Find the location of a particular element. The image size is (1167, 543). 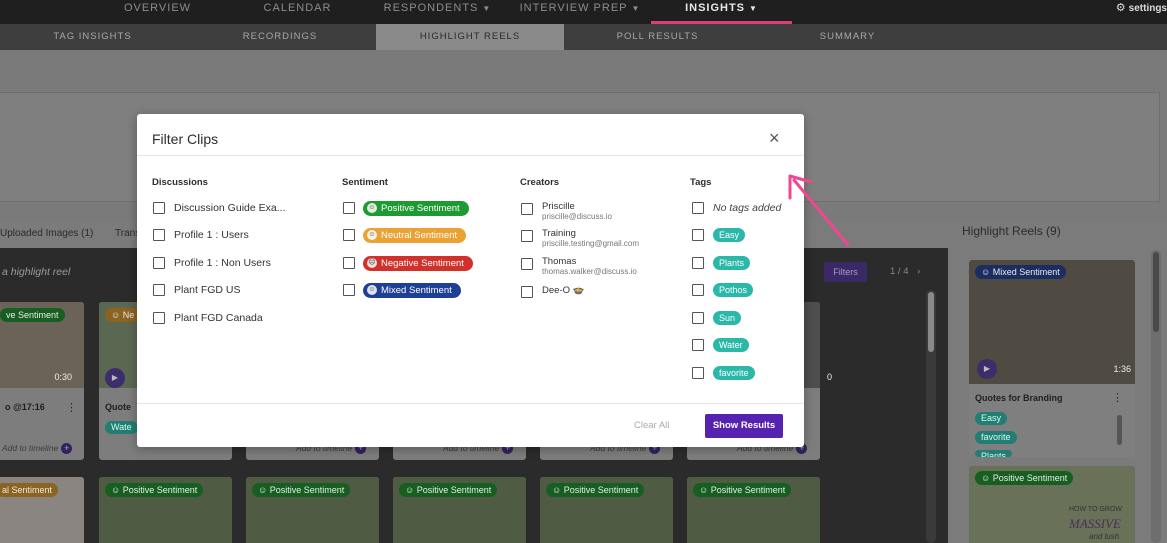

clips-scrollbar-thumb is located at coordinates (931, 322).